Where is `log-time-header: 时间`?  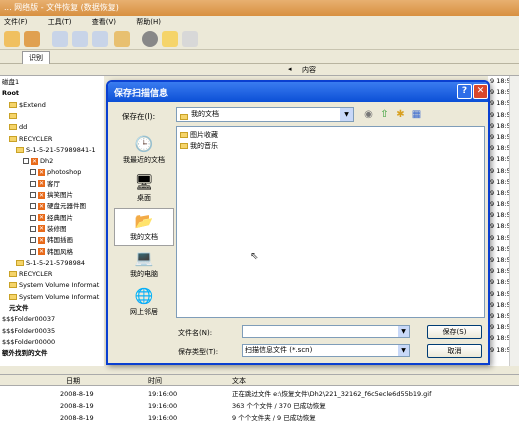 log-time-header: 时间 is located at coordinates (155, 381).